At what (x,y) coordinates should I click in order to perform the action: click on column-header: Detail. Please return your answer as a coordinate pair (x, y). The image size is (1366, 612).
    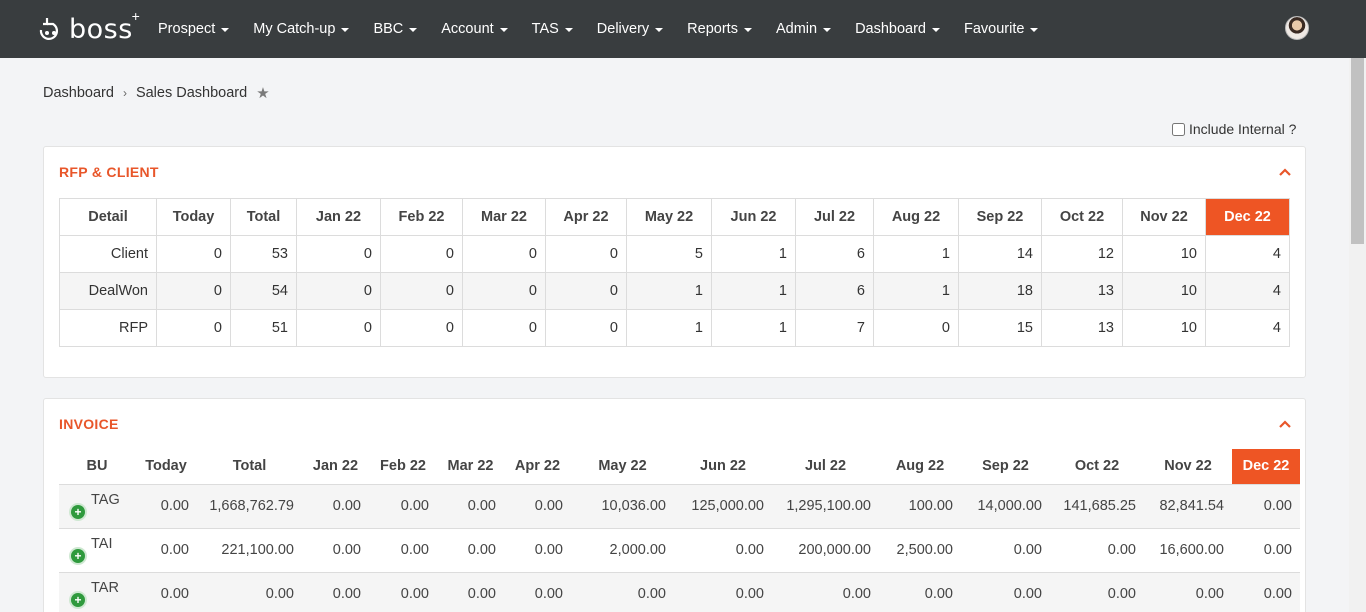
    Looking at the image, I should click on (108, 217).